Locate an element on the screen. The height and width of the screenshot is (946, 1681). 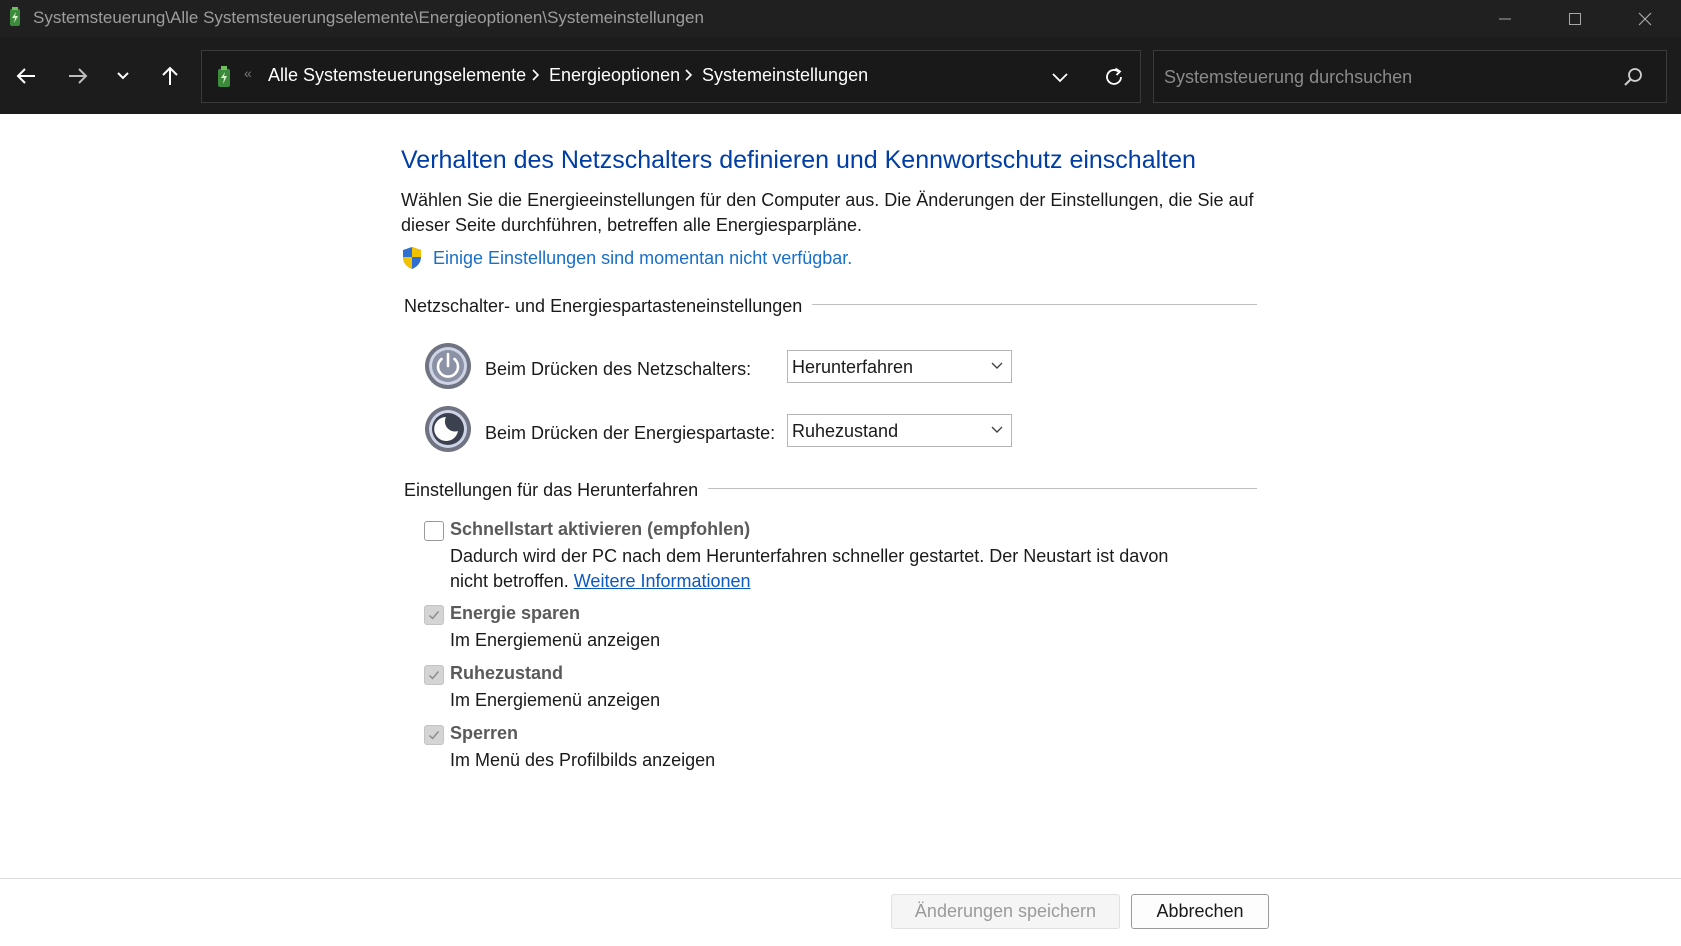
hibernate-menu-checkbox is located at coordinates (434, 675).